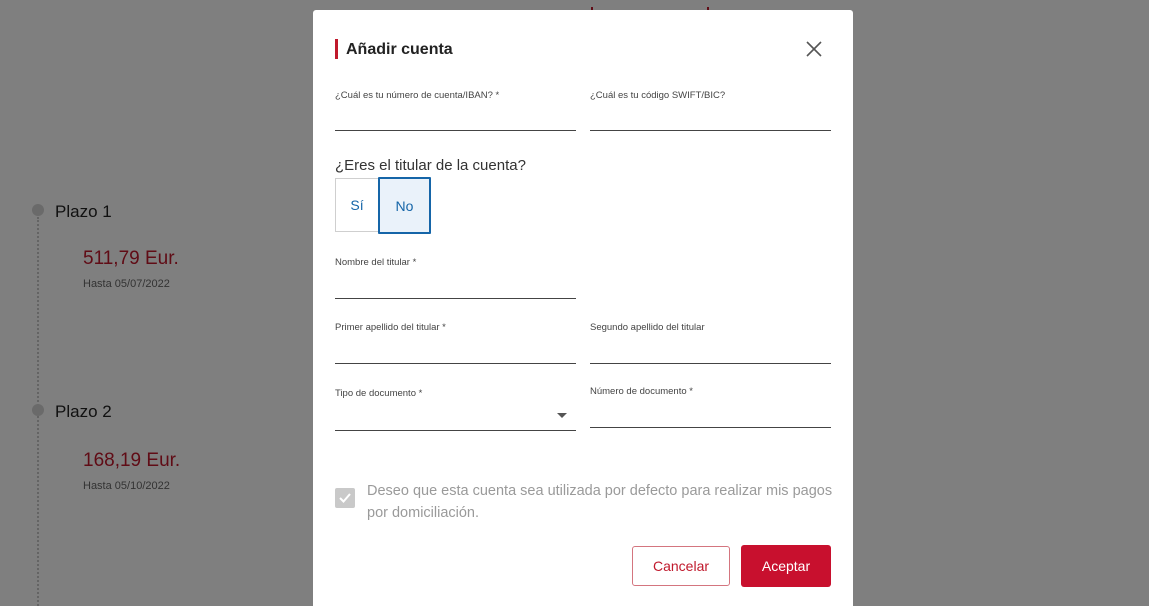  What do you see at coordinates (455, 409) in the screenshot?
I see `document-type-select: Tipo de documento *` at bounding box center [455, 409].